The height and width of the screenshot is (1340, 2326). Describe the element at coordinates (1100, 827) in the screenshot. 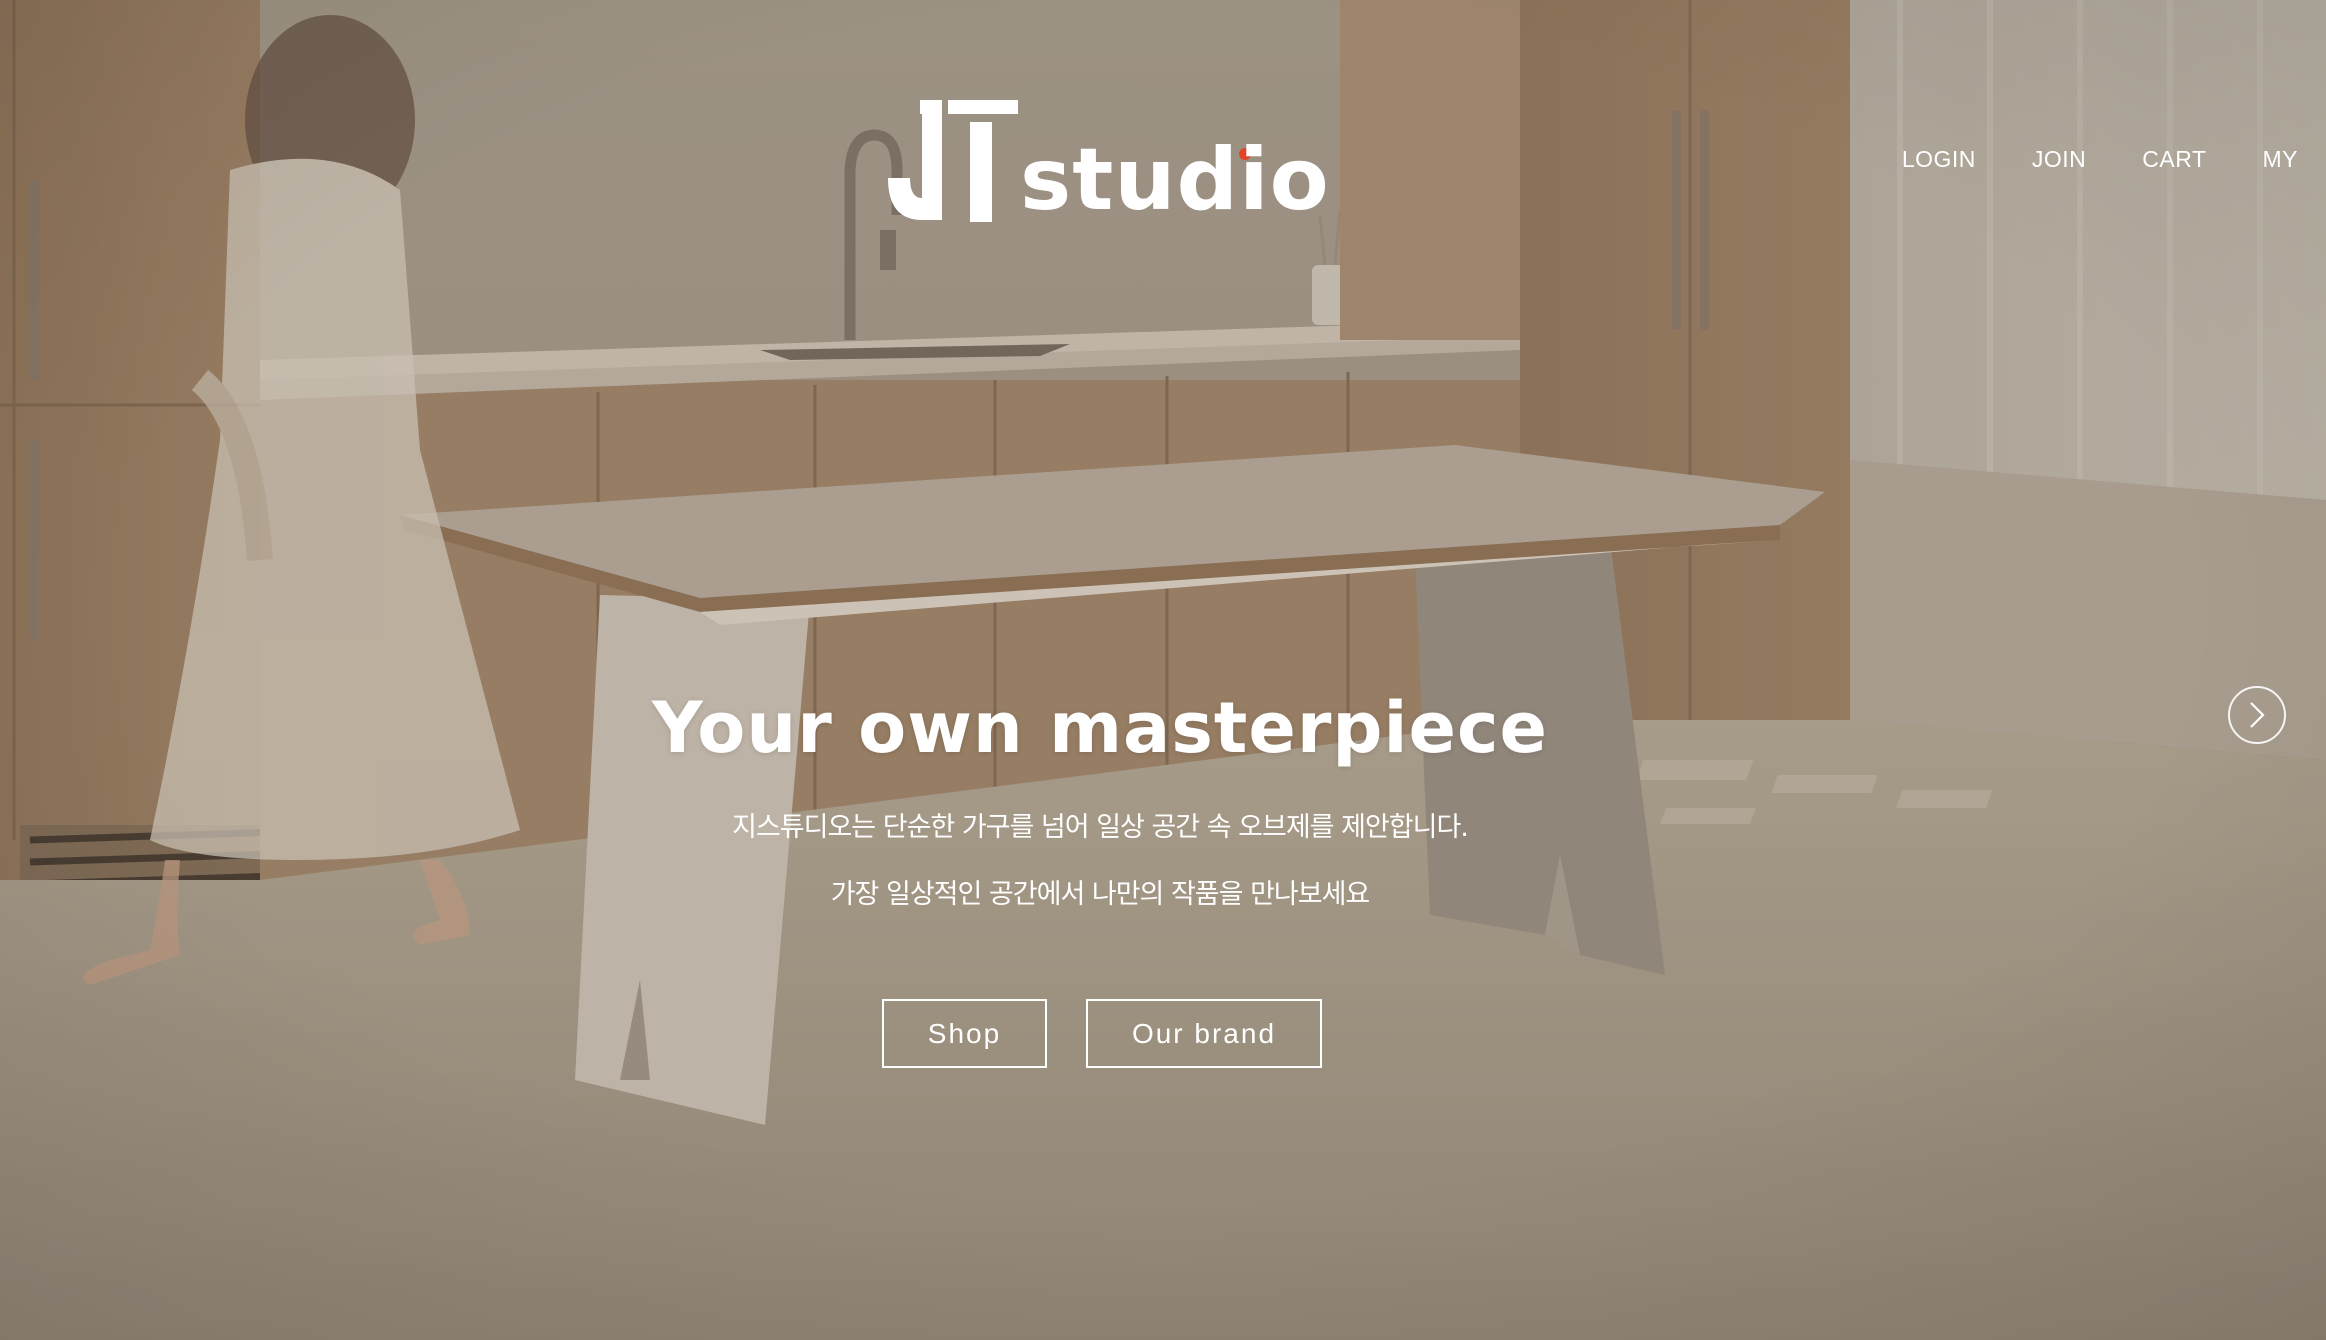

I see `hero-subline-1: 지스튜디오는 단순한 가구를 넘어 일상 공간 속 오브제를 제안합니다.` at that location.